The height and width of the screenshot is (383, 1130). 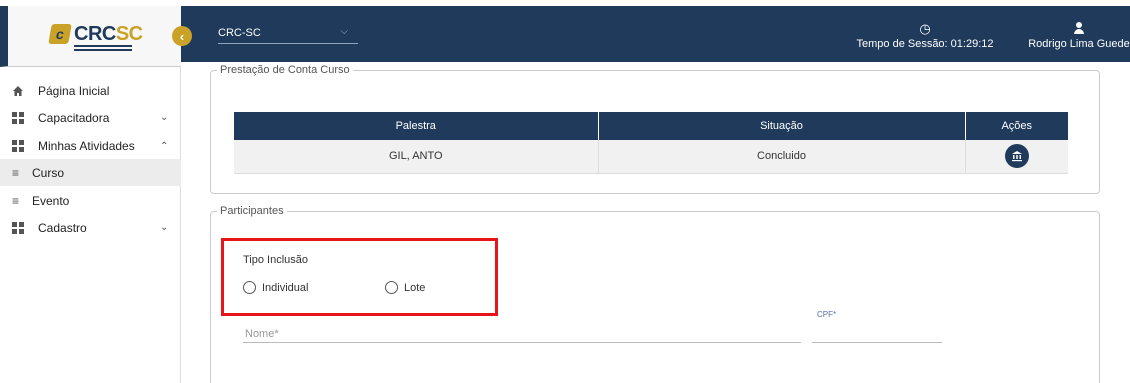 What do you see at coordinates (522, 334) in the screenshot?
I see `nome-input: Nome*` at bounding box center [522, 334].